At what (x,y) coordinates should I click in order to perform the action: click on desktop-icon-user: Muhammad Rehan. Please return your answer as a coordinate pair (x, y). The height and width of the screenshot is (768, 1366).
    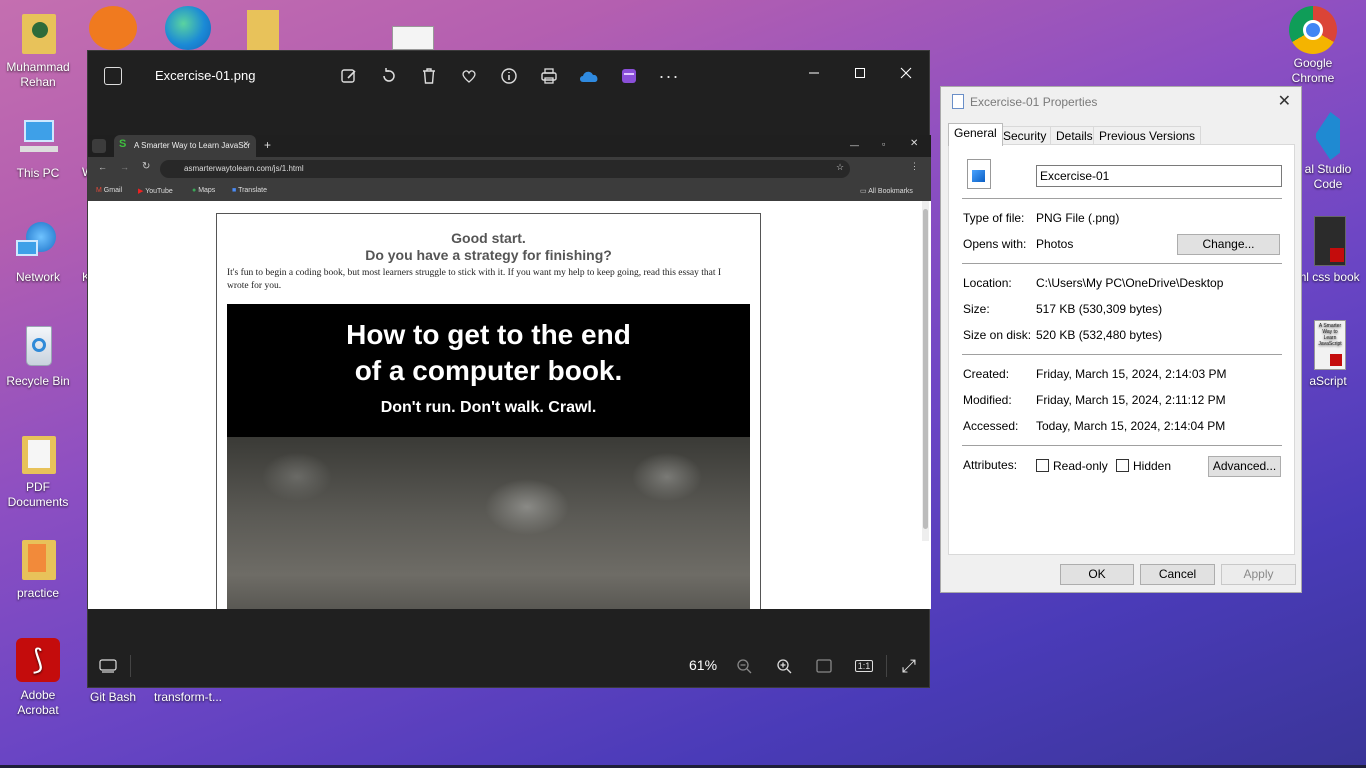
    Looking at the image, I should click on (38, 50).